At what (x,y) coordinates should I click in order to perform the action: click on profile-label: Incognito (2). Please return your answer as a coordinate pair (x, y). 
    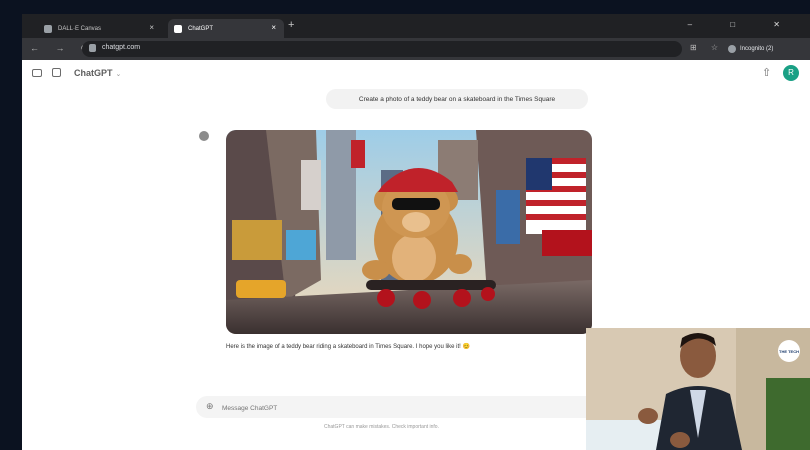
    Looking at the image, I should click on (757, 49).